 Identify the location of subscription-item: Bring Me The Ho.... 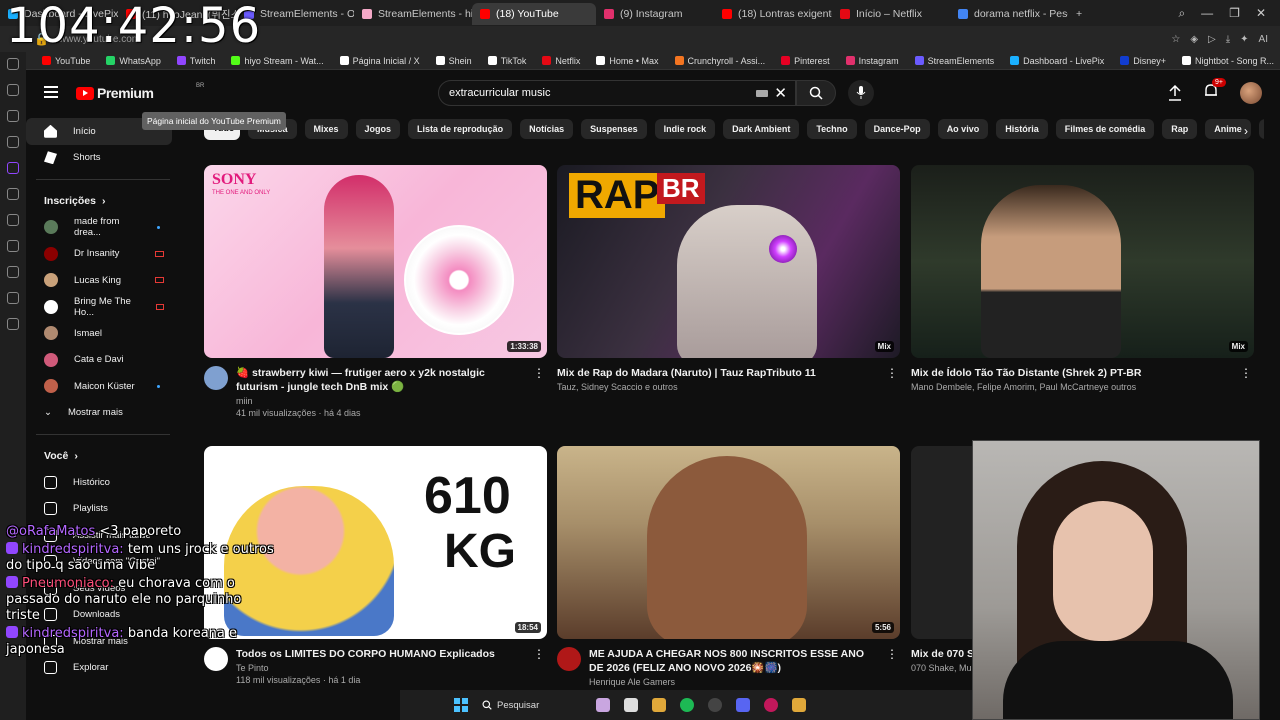
(103, 307).